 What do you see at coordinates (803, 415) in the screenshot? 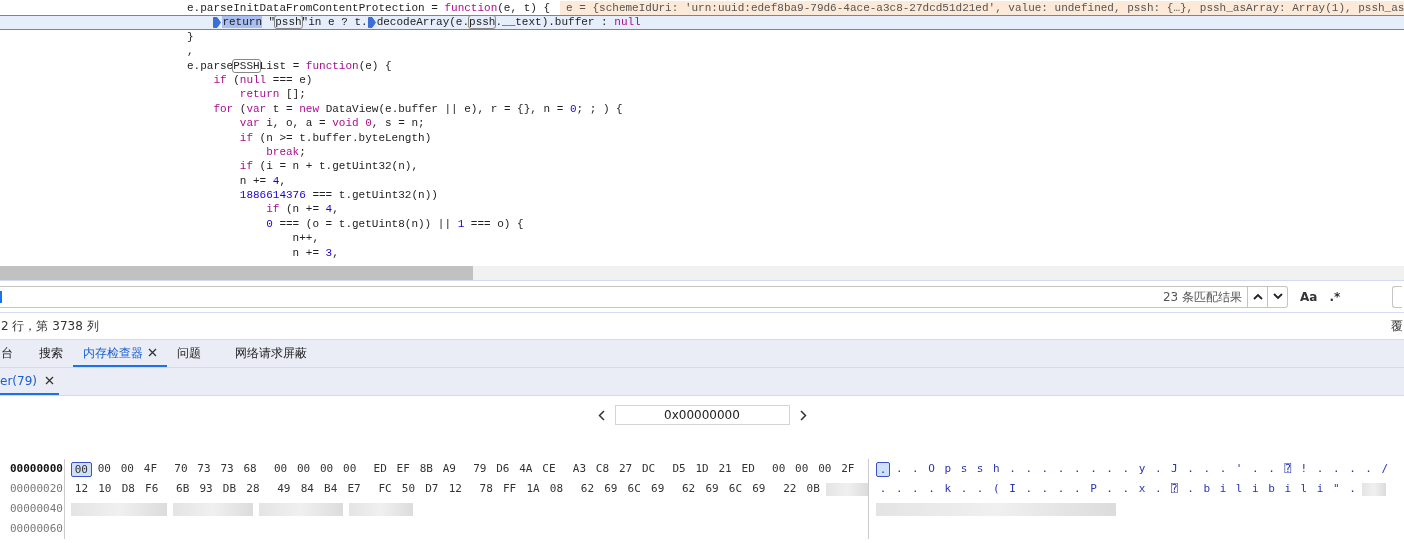
I see `chevron-right-icon` at bounding box center [803, 415].